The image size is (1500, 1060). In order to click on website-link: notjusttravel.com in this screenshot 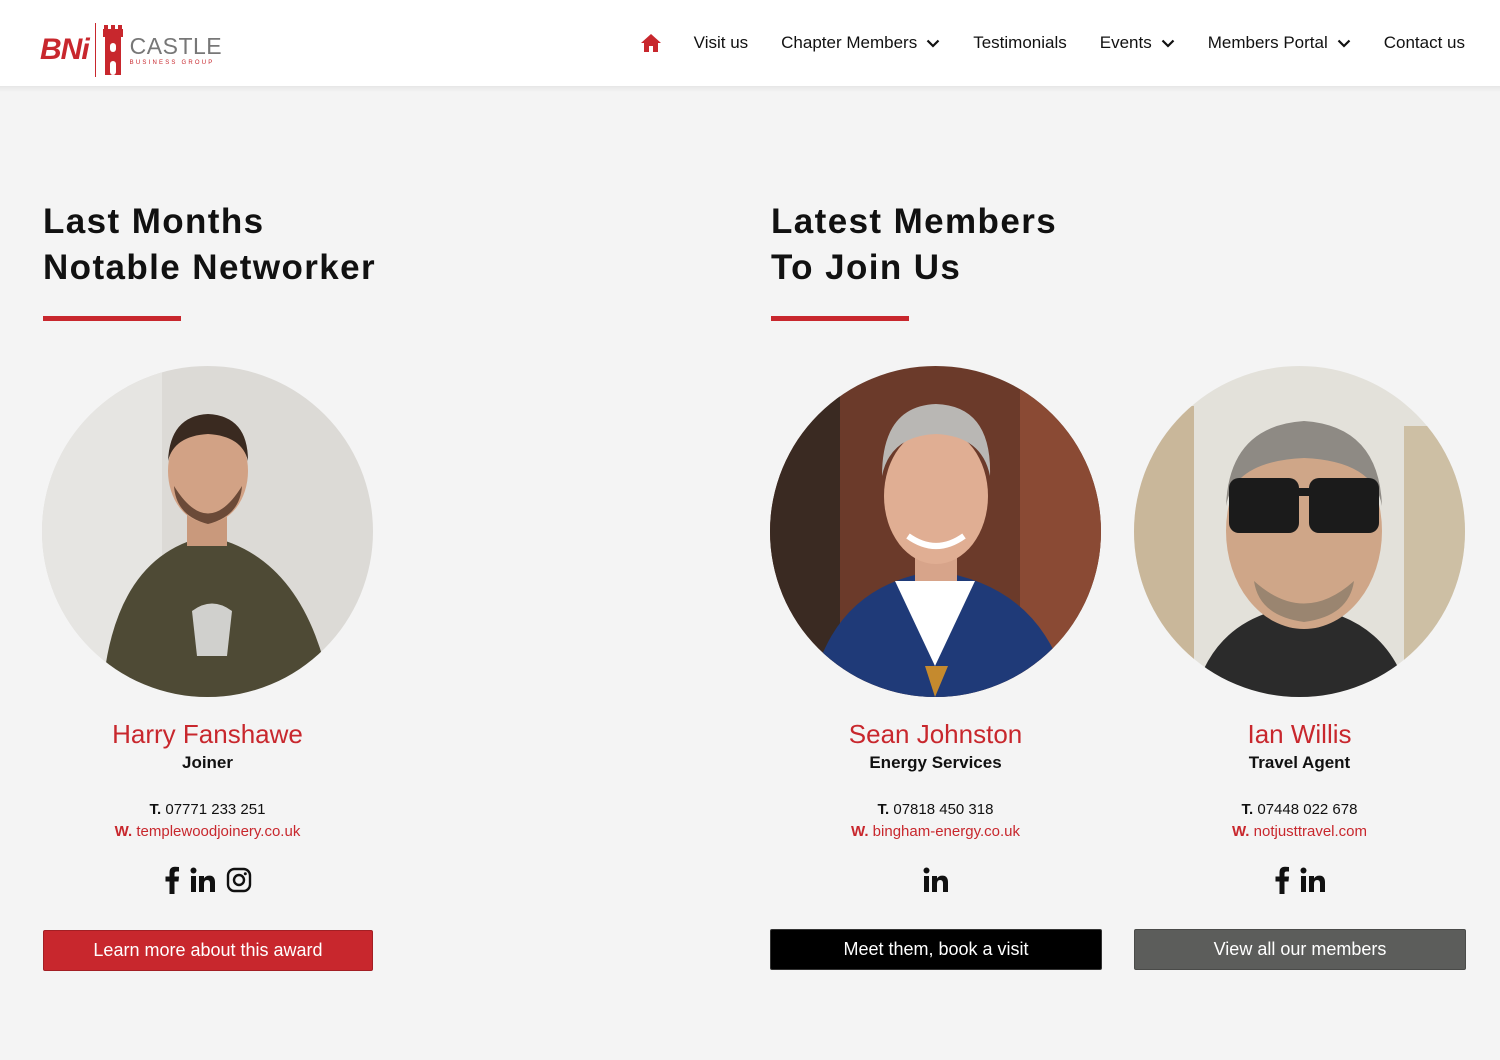, I will do `click(1310, 831)`.